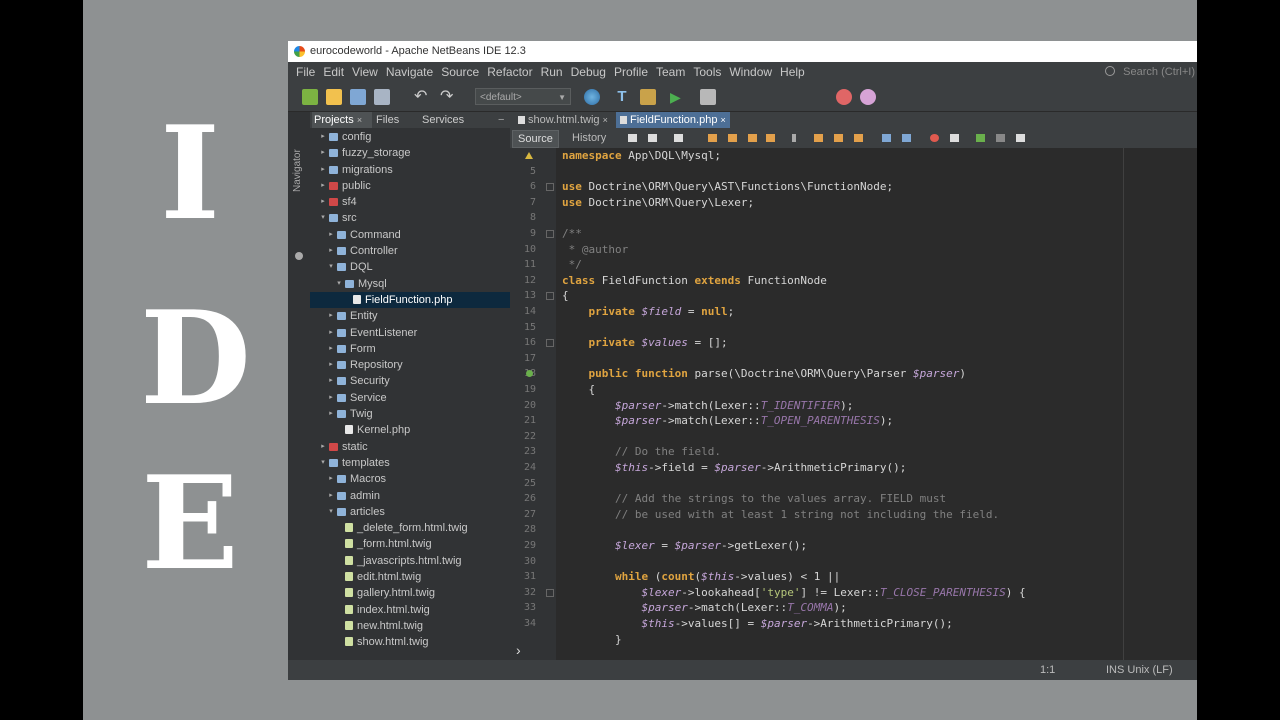 The image size is (1280, 720). I want to click on diff-icon, so click(1020, 138).